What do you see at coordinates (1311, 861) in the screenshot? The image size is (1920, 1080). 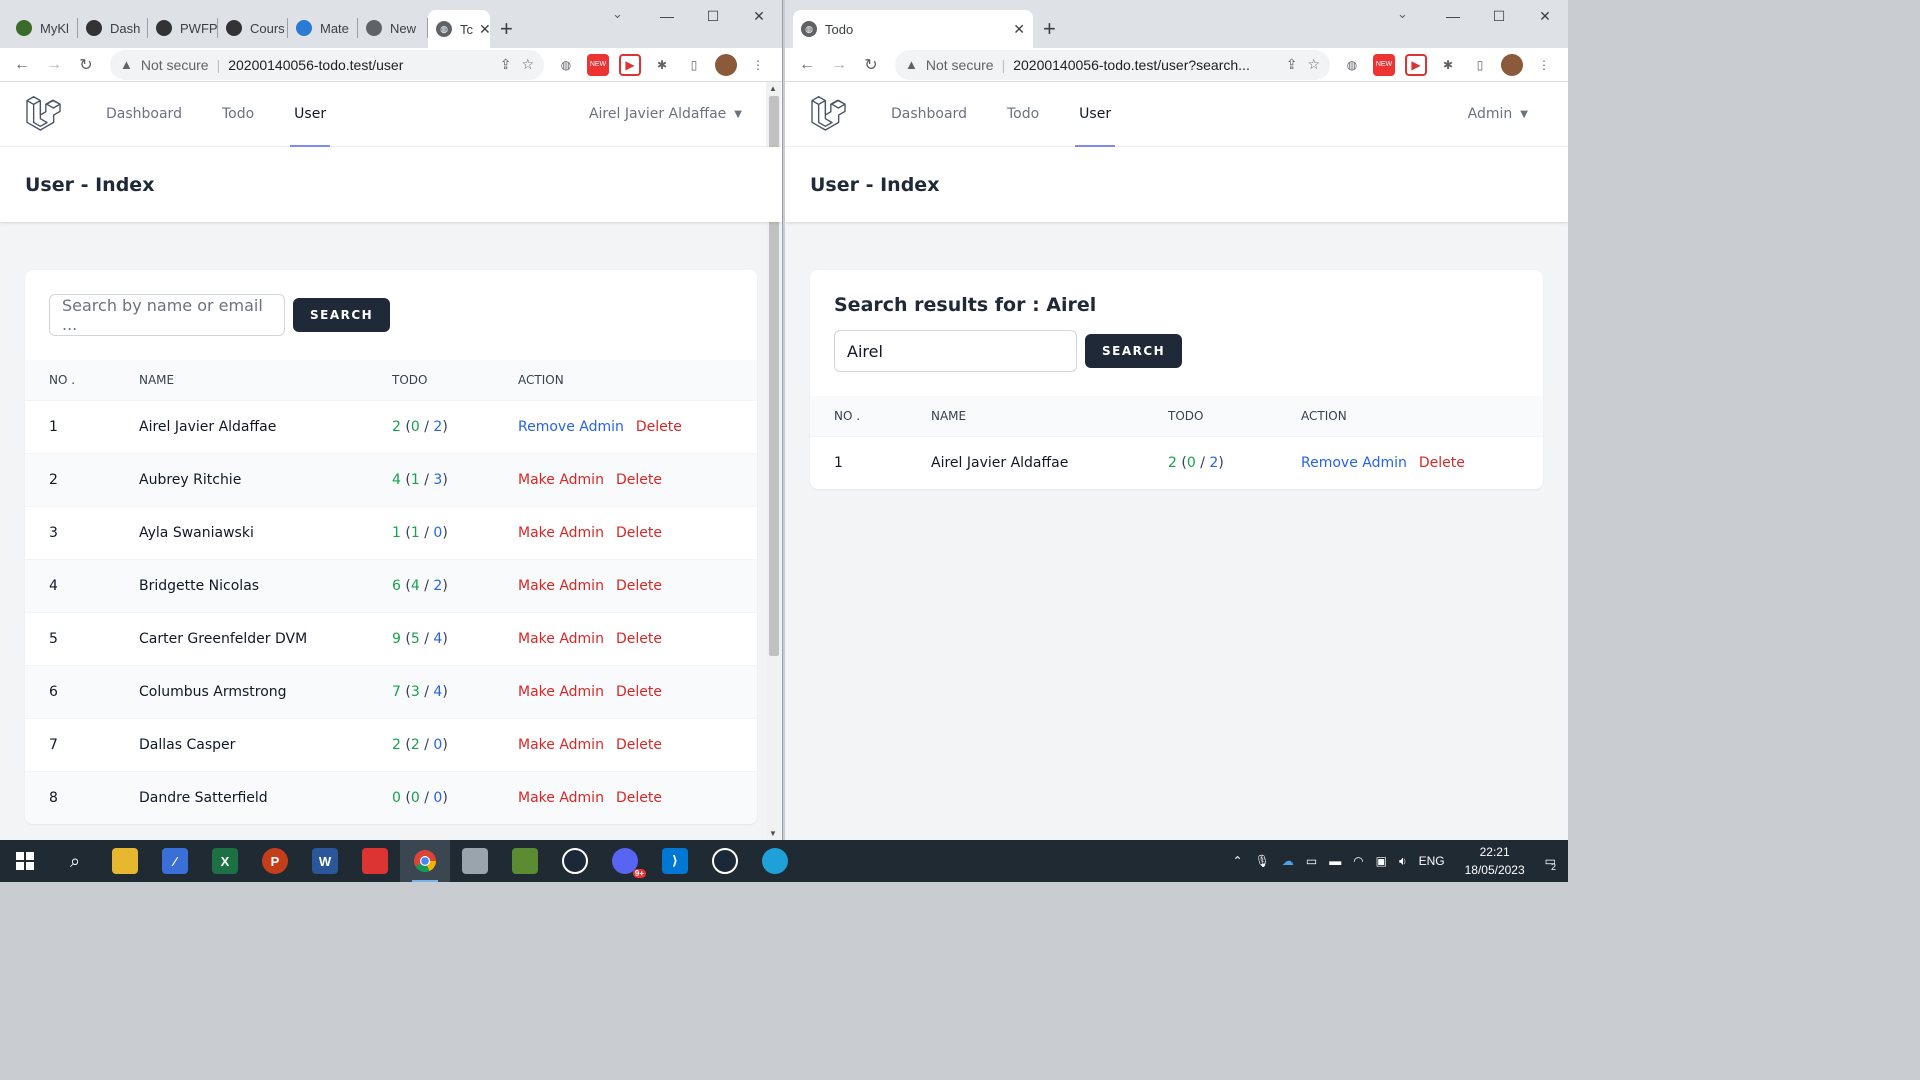 I see `meet-icon: ▭` at bounding box center [1311, 861].